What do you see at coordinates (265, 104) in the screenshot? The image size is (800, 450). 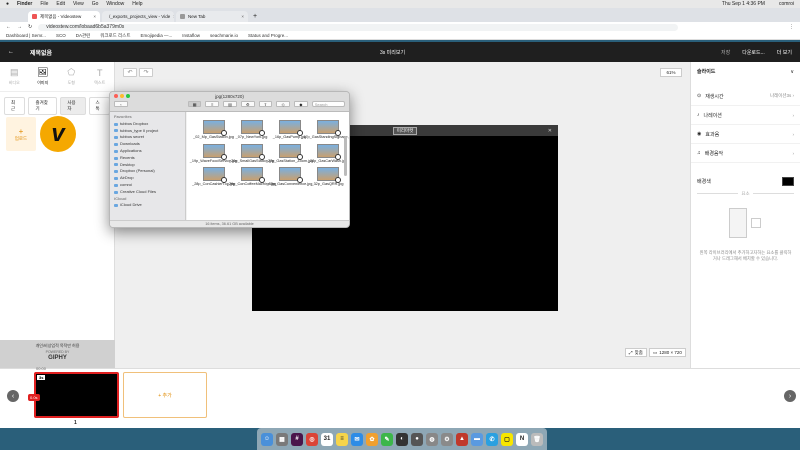 I see `share-icon: ⇪` at bounding box center [265, 104].